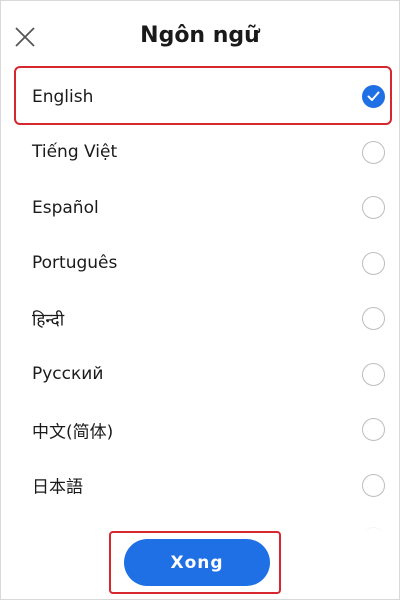 The image size is (400, 600). Describe the element at coordinates (200, 375) in the screenshot. I see `language-item-russian: Русский` at that location.